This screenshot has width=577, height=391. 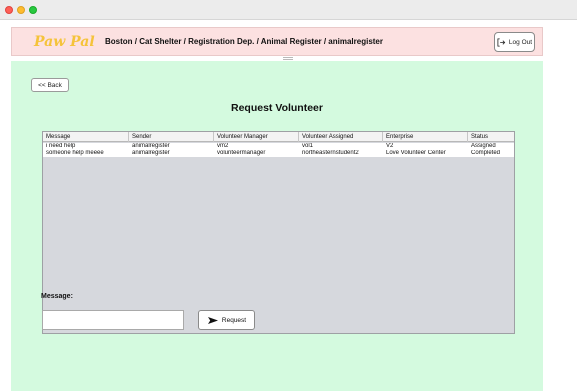 What do you see at coordinates (234, 320) in the screenshot?
I see `request-label: Request` at bounding box center [234, 320].